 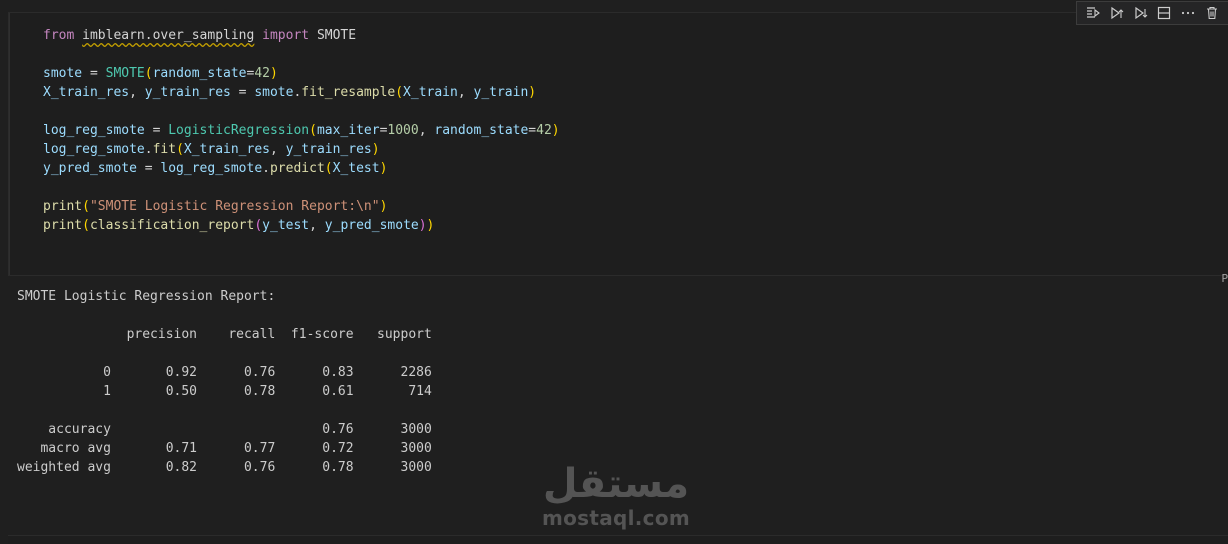 I want to click on code-token: fit_resample, so click(x=348, y=92).